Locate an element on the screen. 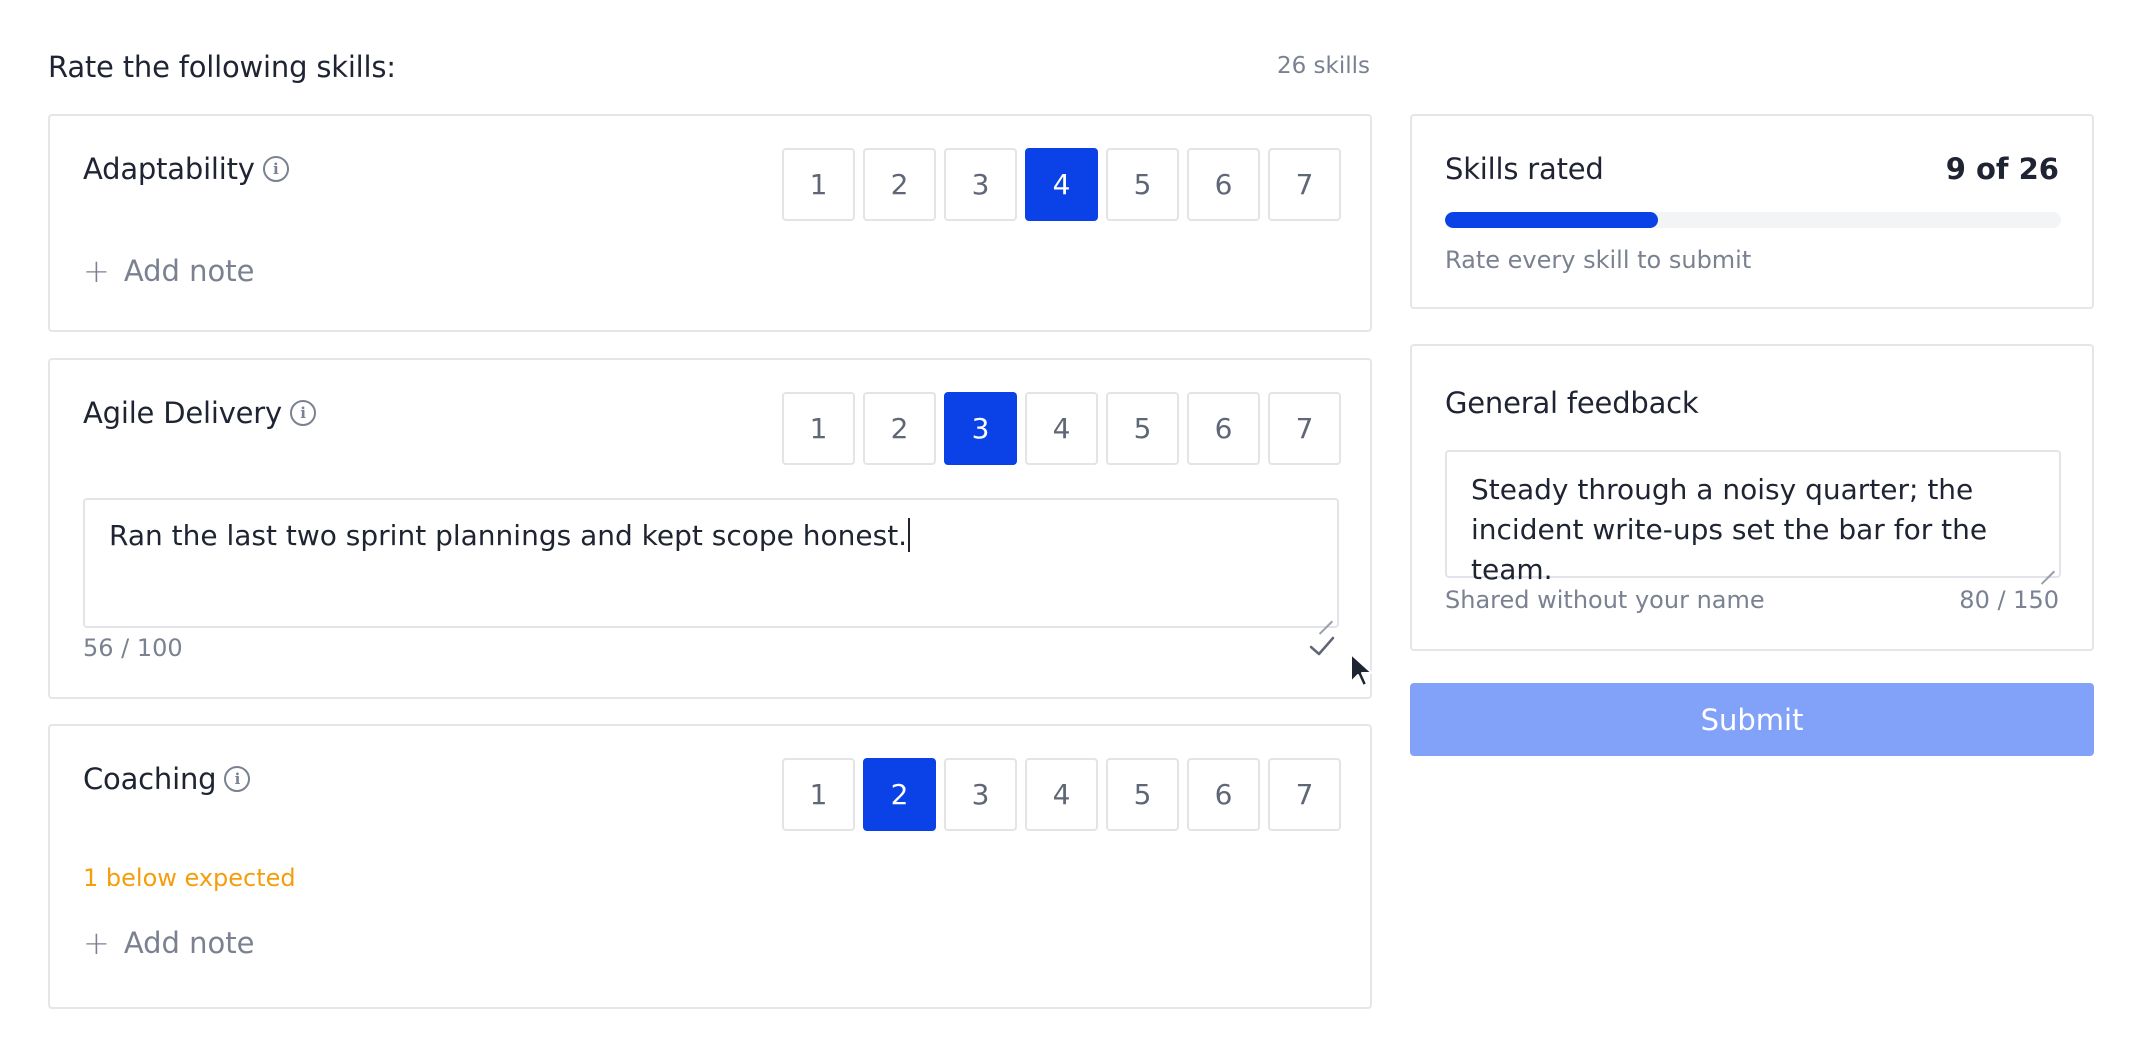 The width and height of the screenshot is (2130, 1056). skills-count: 26 skills is located at coordinates (1323, 66).